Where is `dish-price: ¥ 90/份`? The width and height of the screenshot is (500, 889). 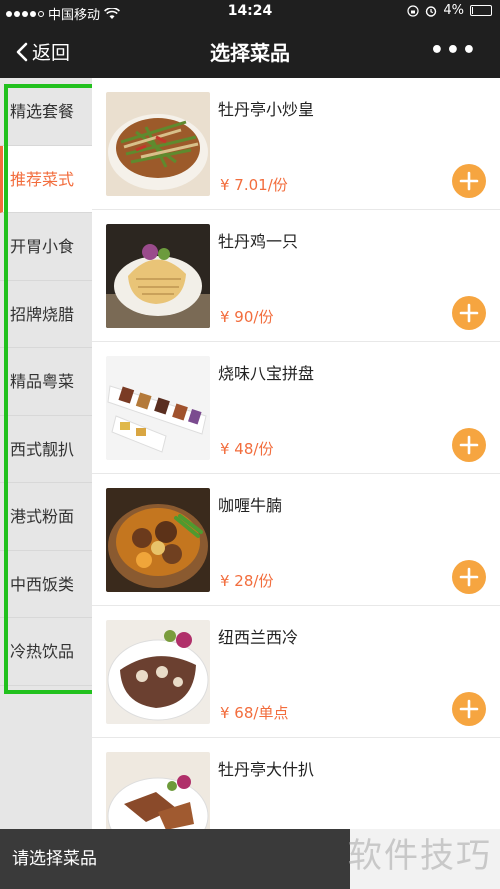 dish-price: ¥ 90/份 is located at coordinates (247, 317).